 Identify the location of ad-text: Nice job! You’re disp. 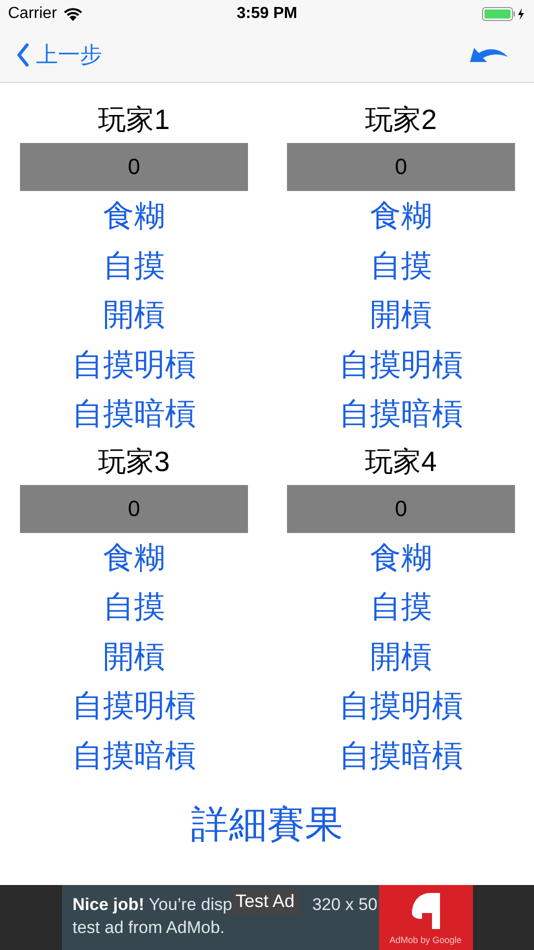
(152, 905).